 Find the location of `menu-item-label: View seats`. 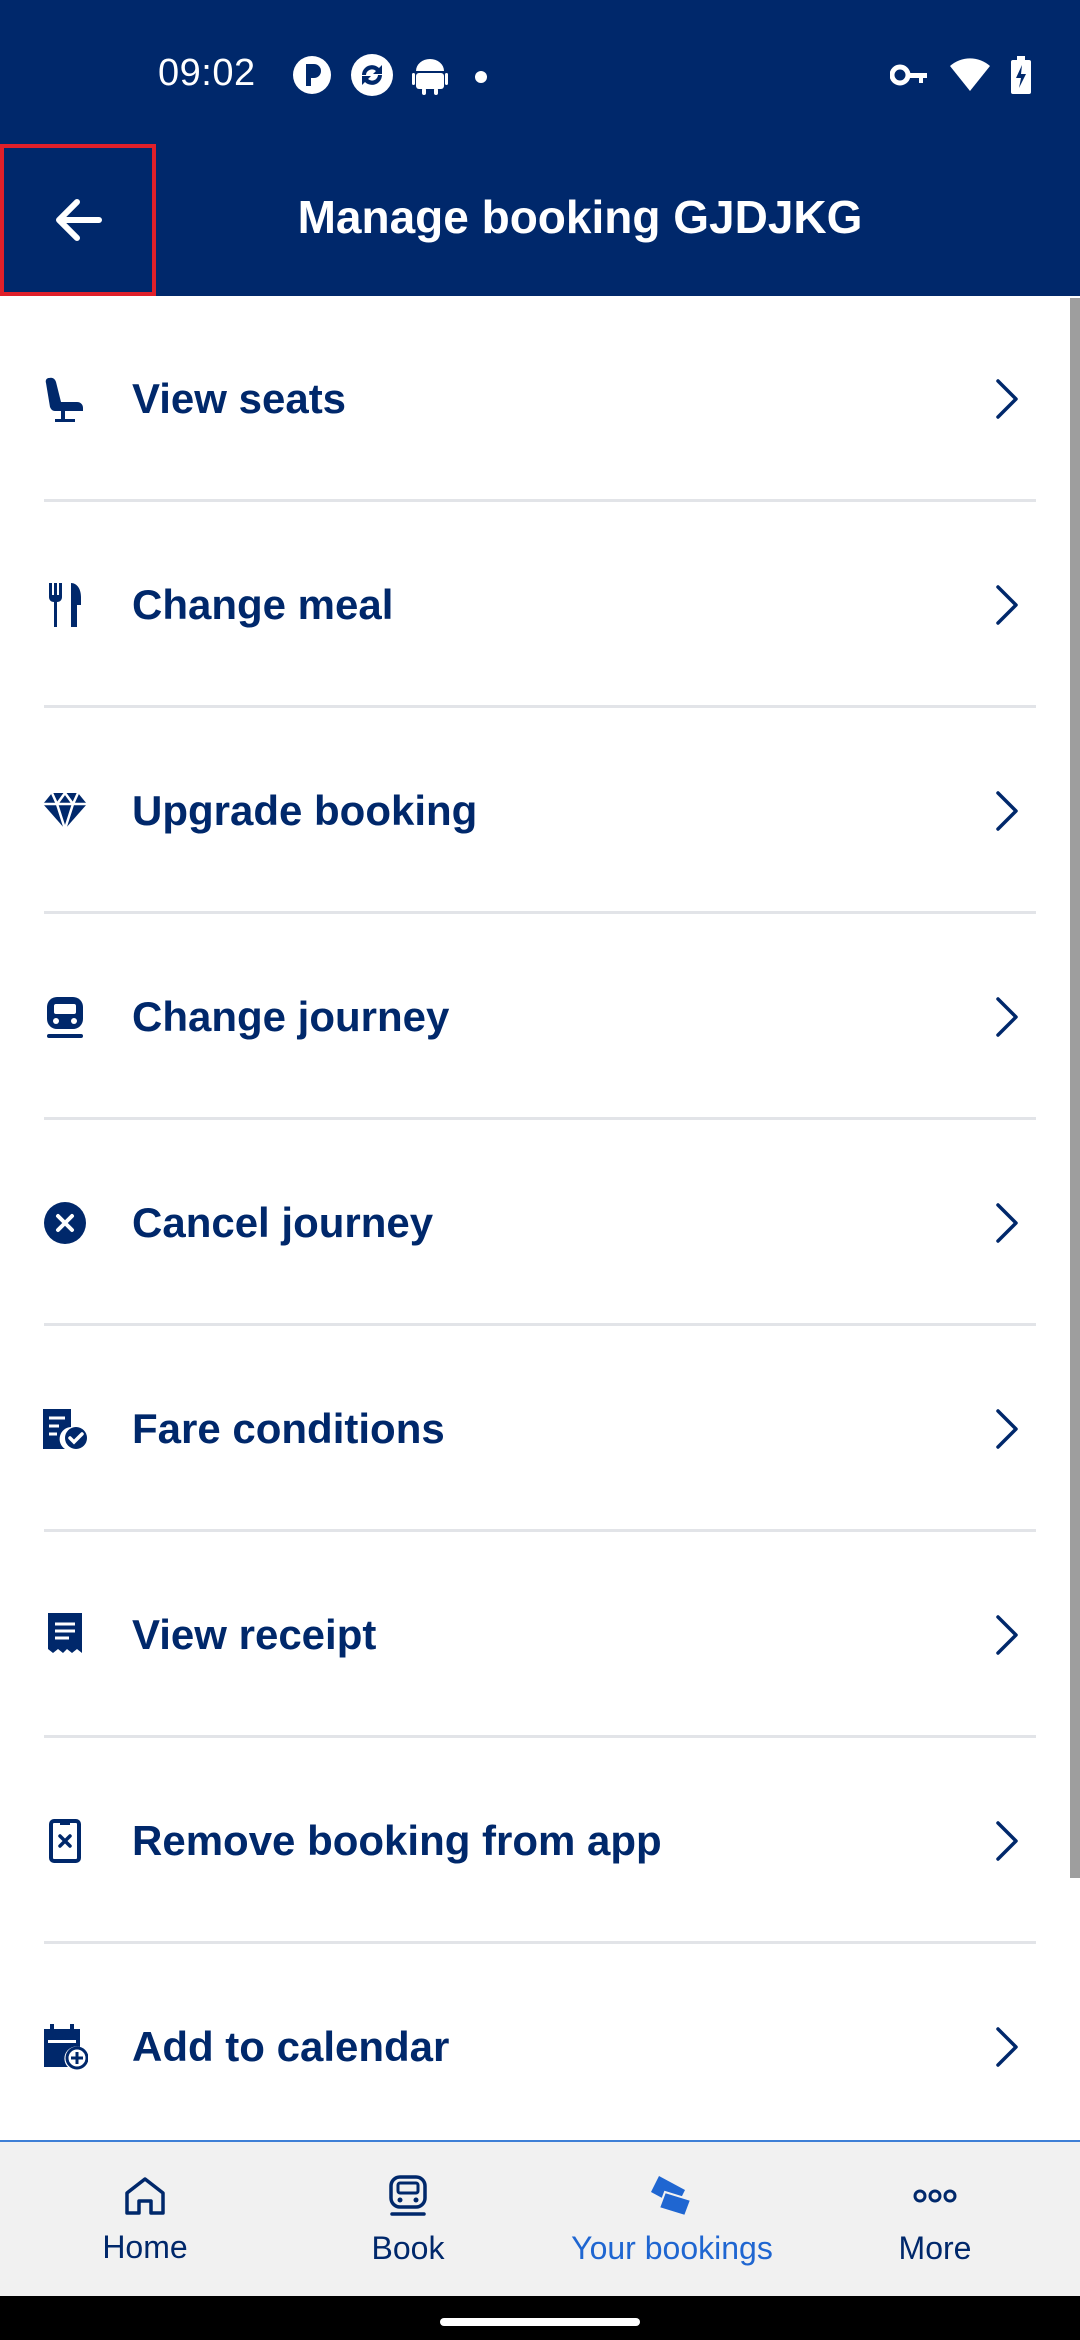

menu-item-label: View seats is located at coordinates (239, 398).